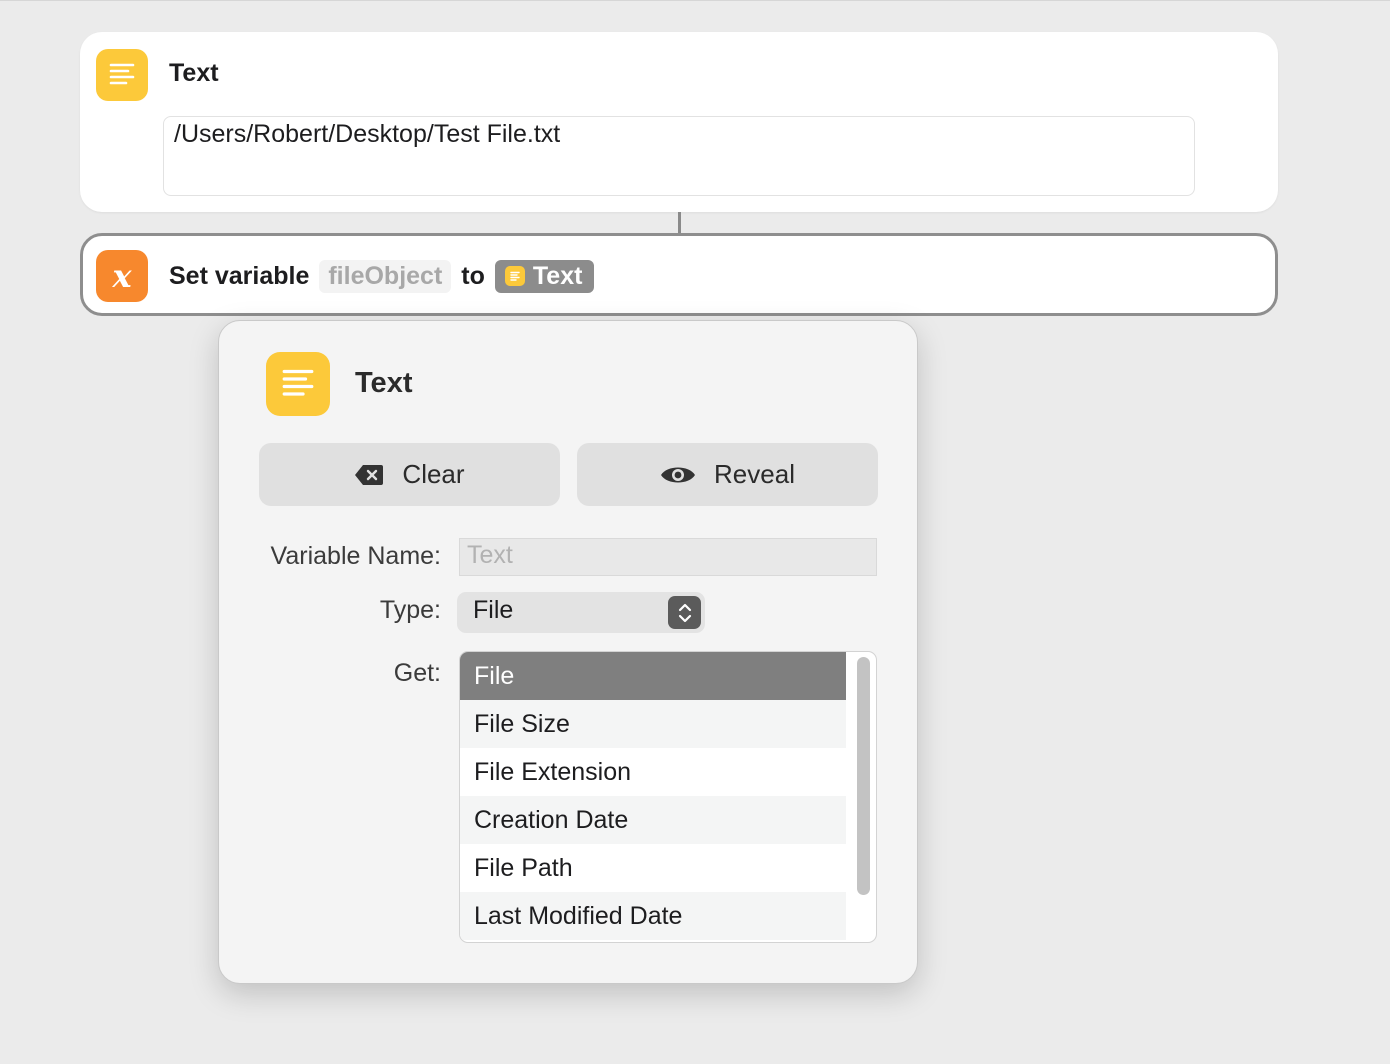  Describe the element at coordinates (410, 610) in the screenshot. I see `type-label: Type:` at that location.